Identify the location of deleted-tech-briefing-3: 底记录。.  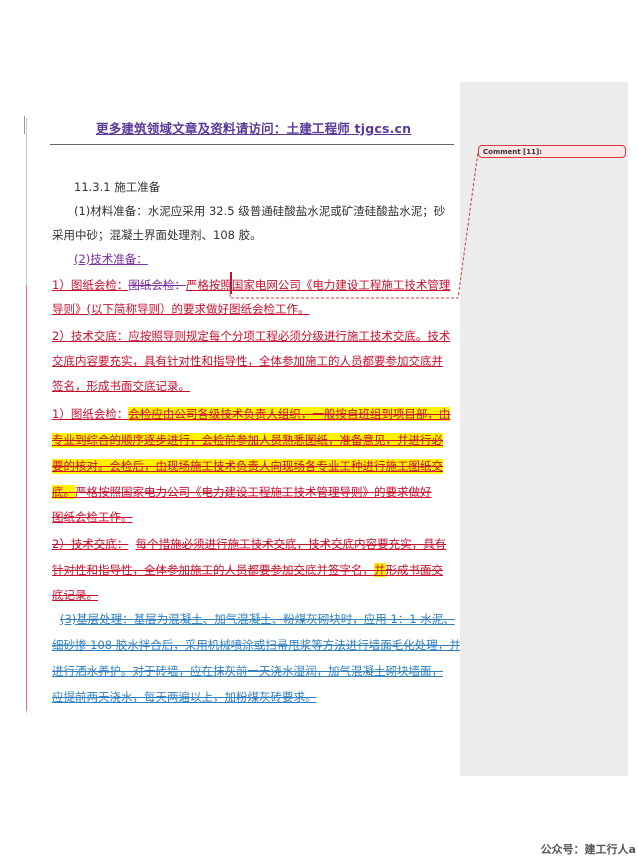
(75, 595).